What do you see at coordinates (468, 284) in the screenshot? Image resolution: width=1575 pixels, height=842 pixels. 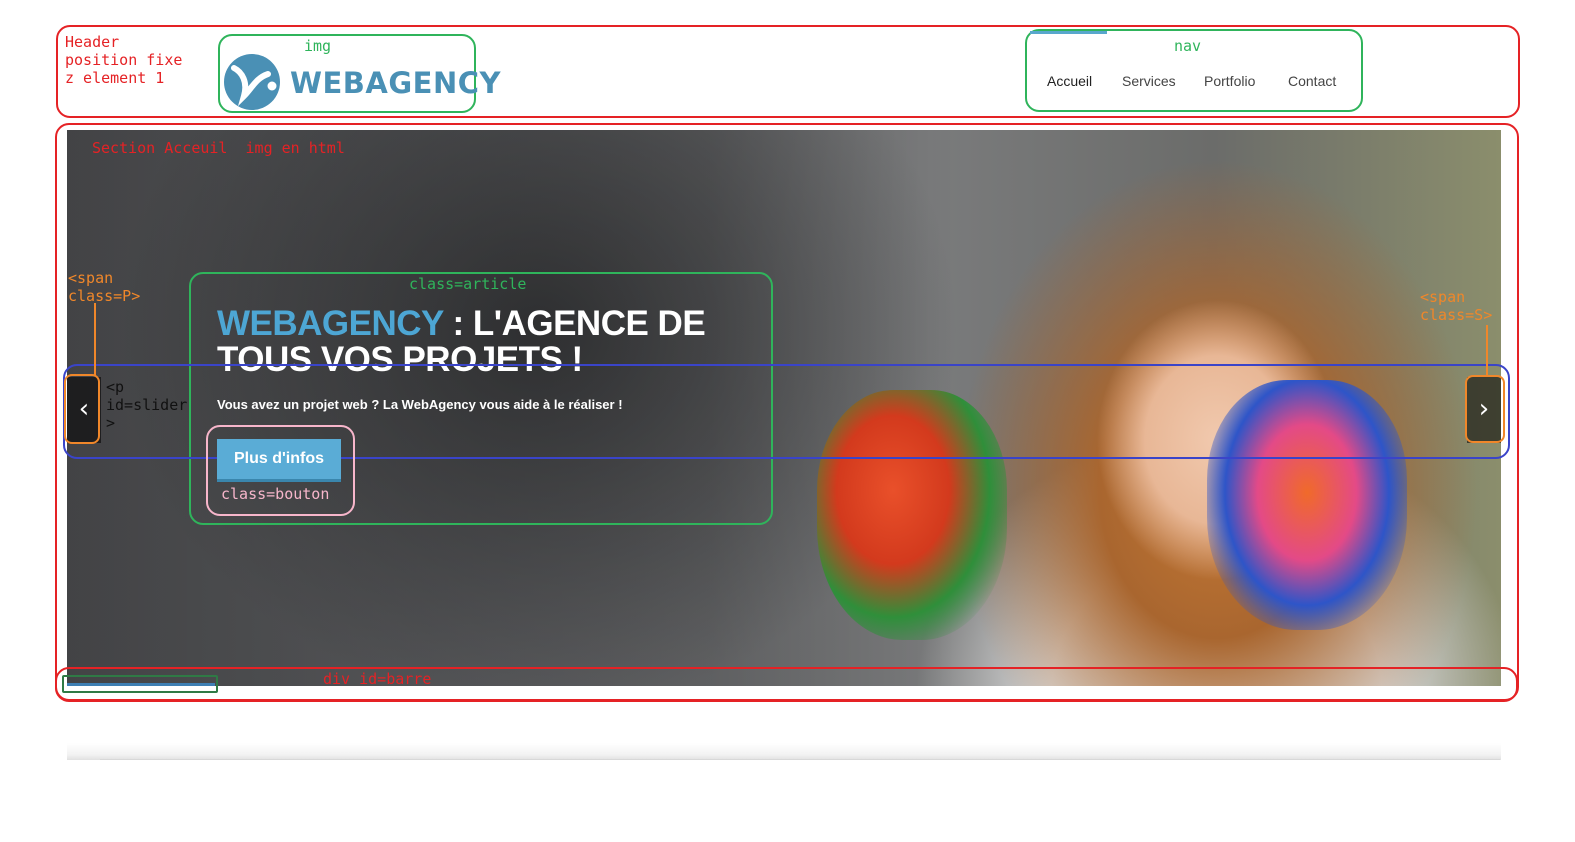 I see `article-annotation-label: class=article` at bounding box center [468, 284].